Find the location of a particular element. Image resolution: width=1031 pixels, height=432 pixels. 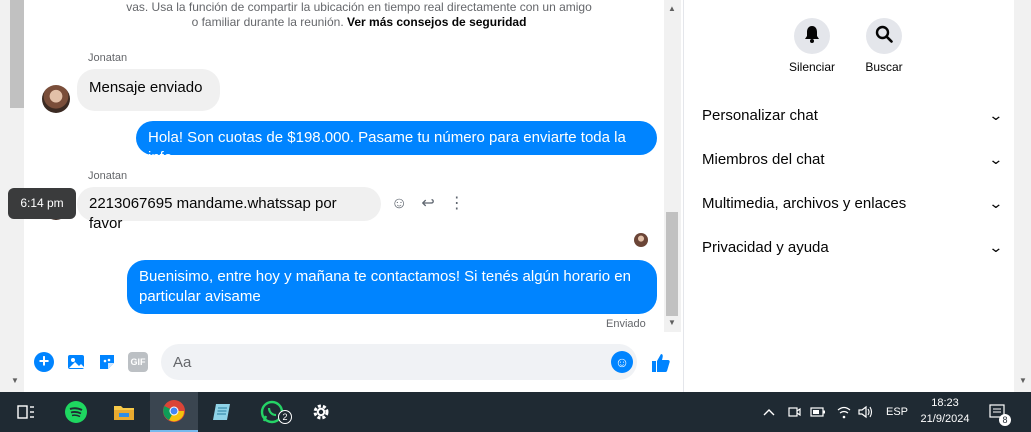

search-button is located at coordinates (884, 36).